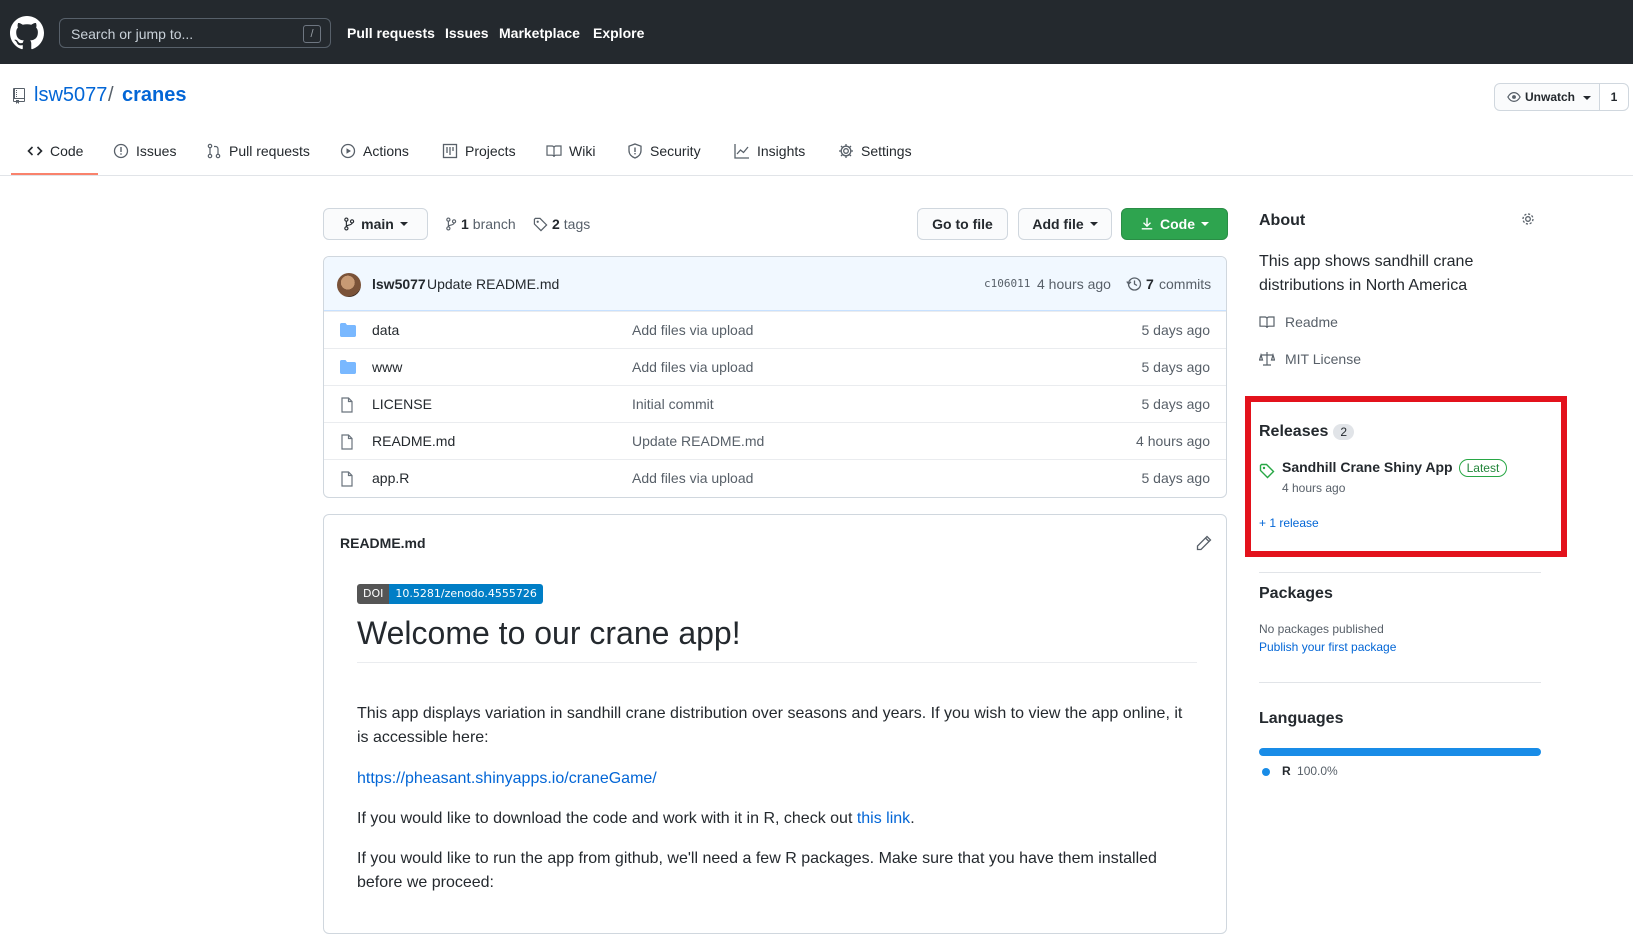 The width and height of the screenshot is (1633, 934). Describe the element at coordinates (577, 224) in the screenshot. I see `tag-word: tags` at that location.